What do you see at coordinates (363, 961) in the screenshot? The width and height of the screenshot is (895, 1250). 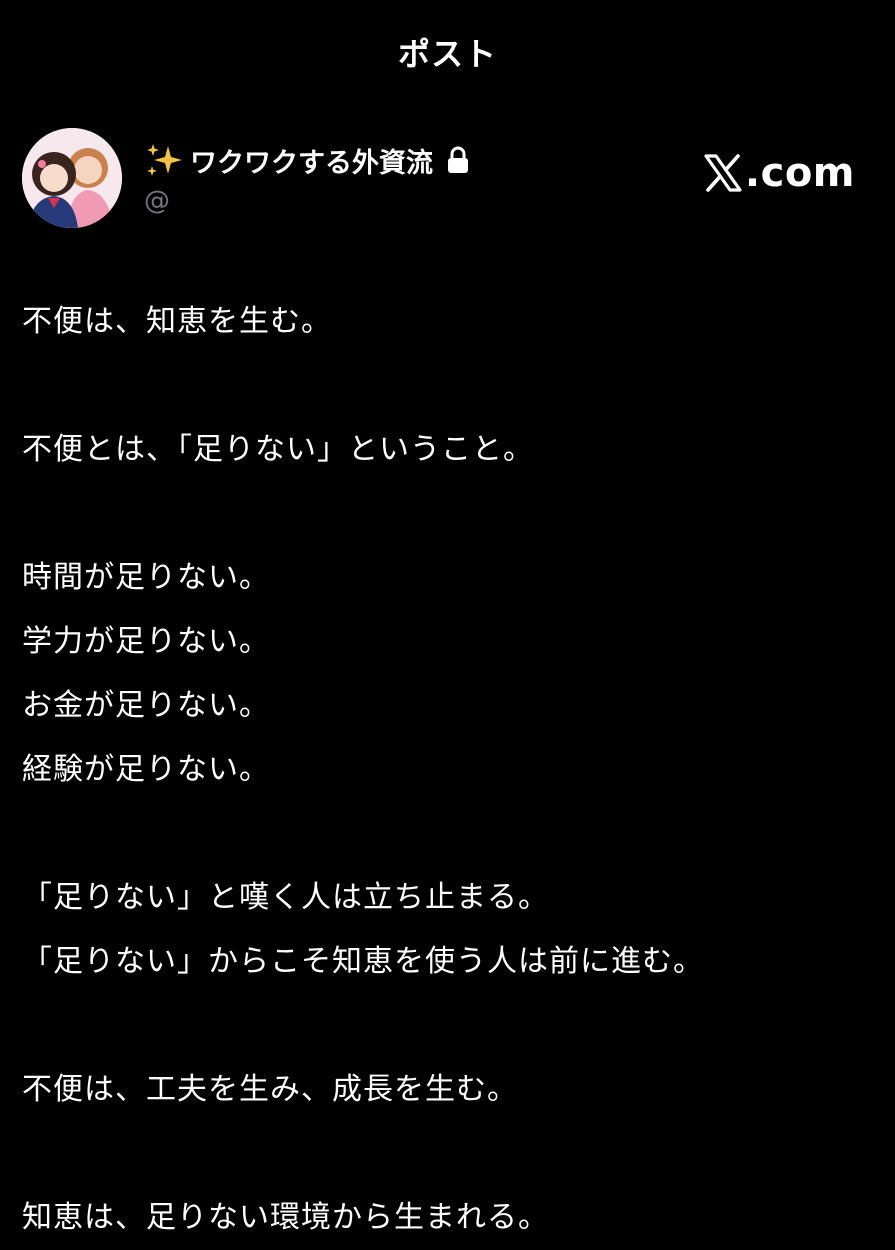 I see `text-line: 「足りない」からこそ知恵を使う人は前に進む。` at bounding box center [363, 961].